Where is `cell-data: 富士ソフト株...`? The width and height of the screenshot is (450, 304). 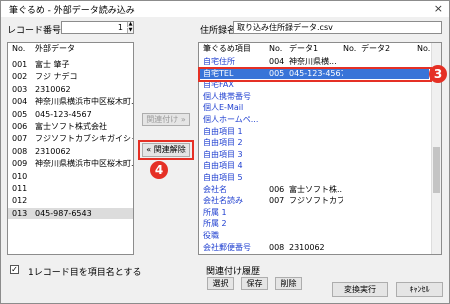 cell-data: 富士ソフト株... is located at coordinates (316, 189).